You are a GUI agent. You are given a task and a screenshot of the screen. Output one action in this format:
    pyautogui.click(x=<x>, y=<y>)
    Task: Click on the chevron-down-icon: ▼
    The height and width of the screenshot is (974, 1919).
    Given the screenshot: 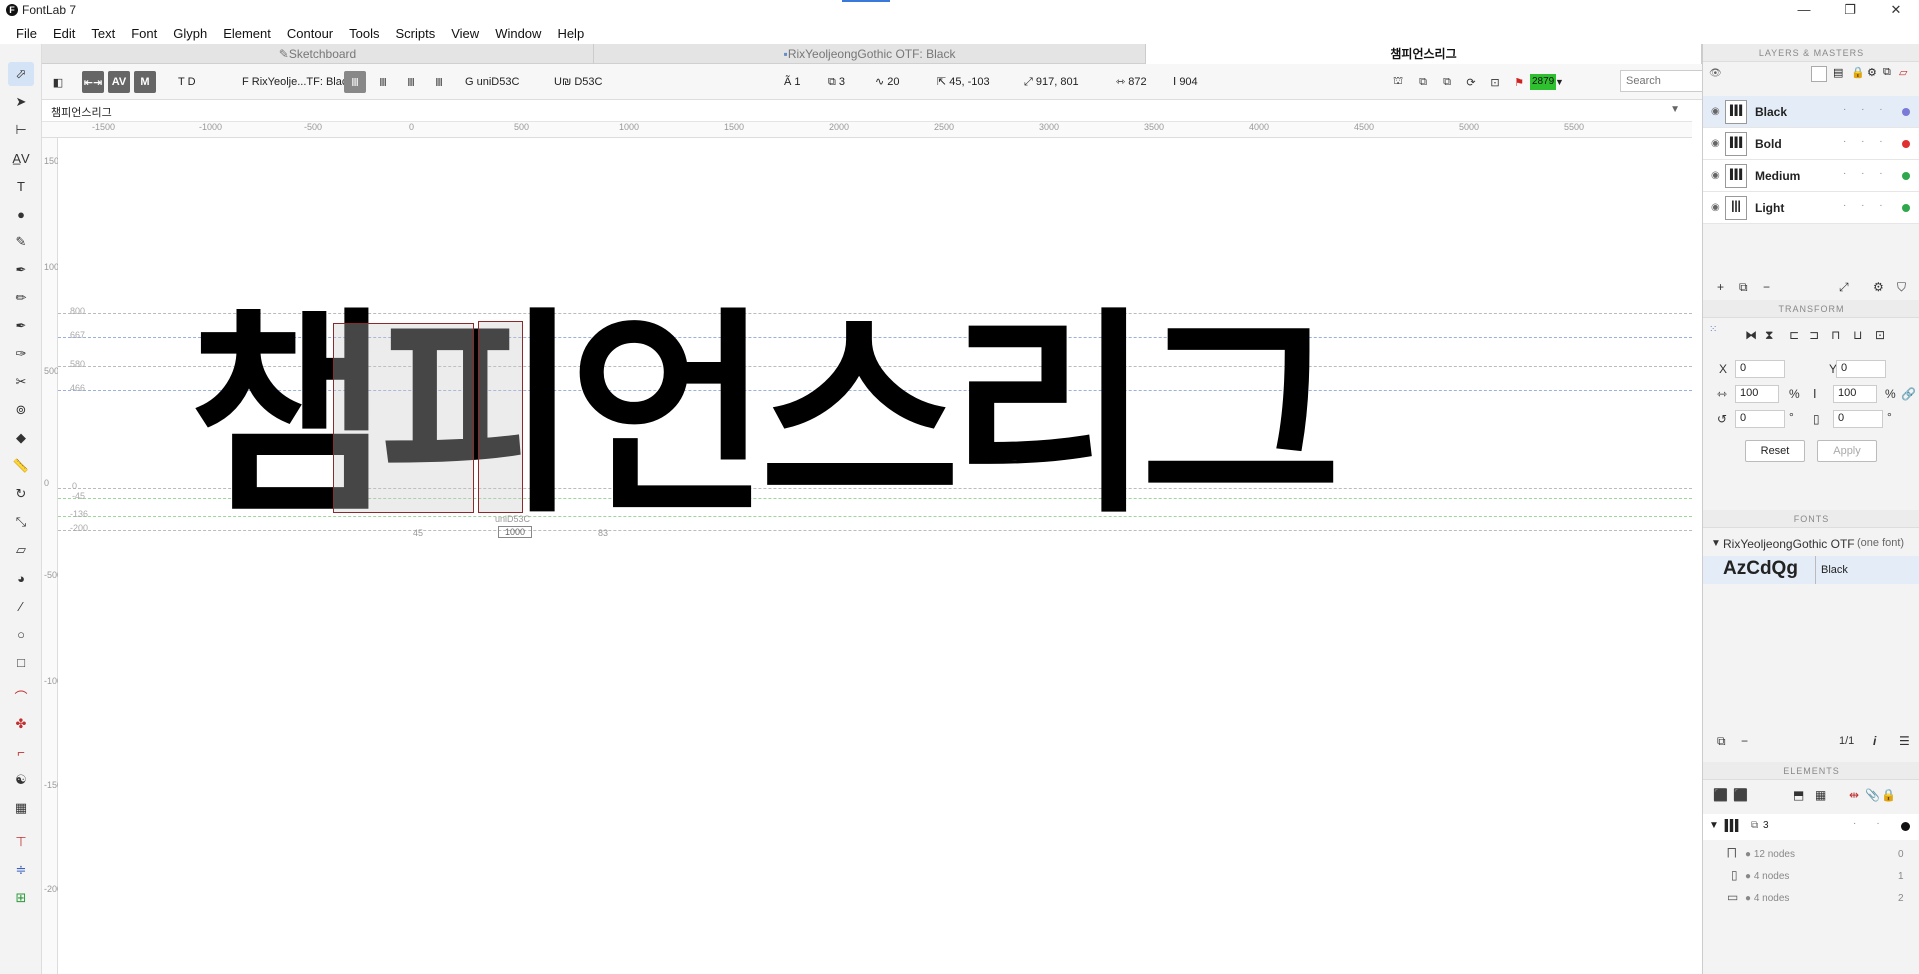 What is the action you would take?
    pyautogui.click(x=1675, y=109)
    